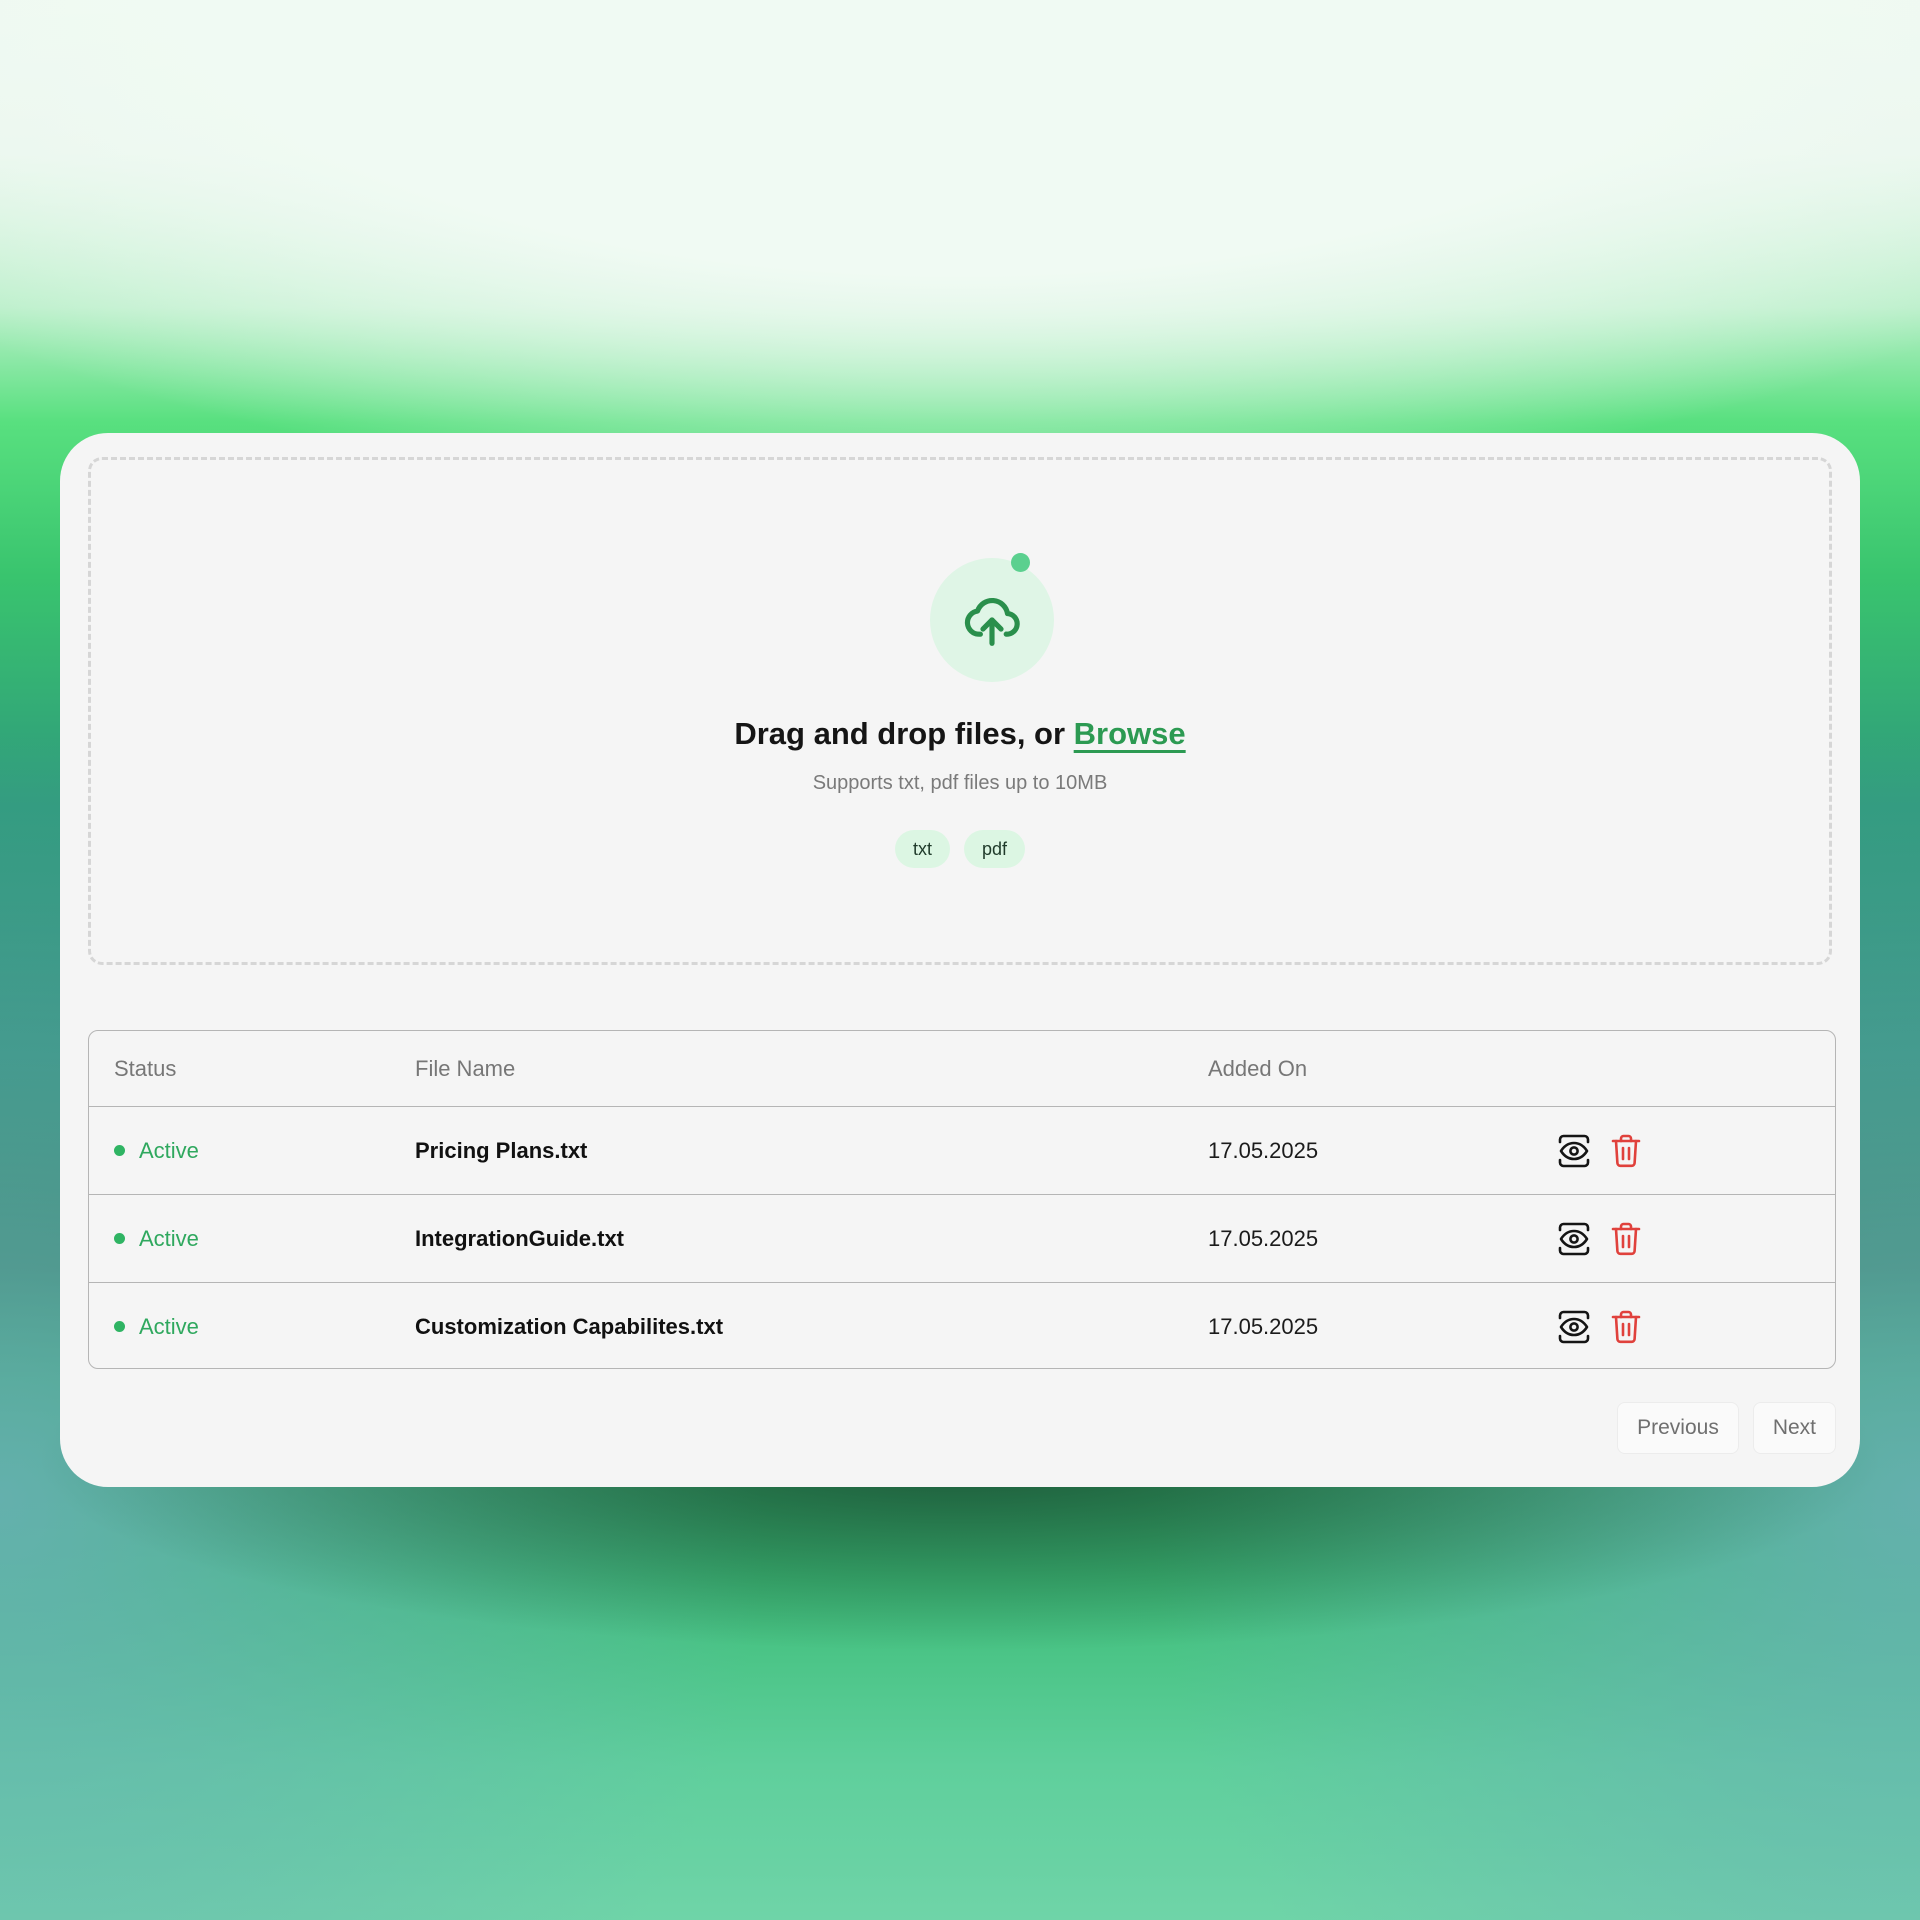 Image resolution: width=1920 pixels, height=1920 pixels. What do you see at coordinates (960, 733) in the screenshot?
I see `dropzone-title: Drag and drop files, or Browse` at bounding box center [960, 733].